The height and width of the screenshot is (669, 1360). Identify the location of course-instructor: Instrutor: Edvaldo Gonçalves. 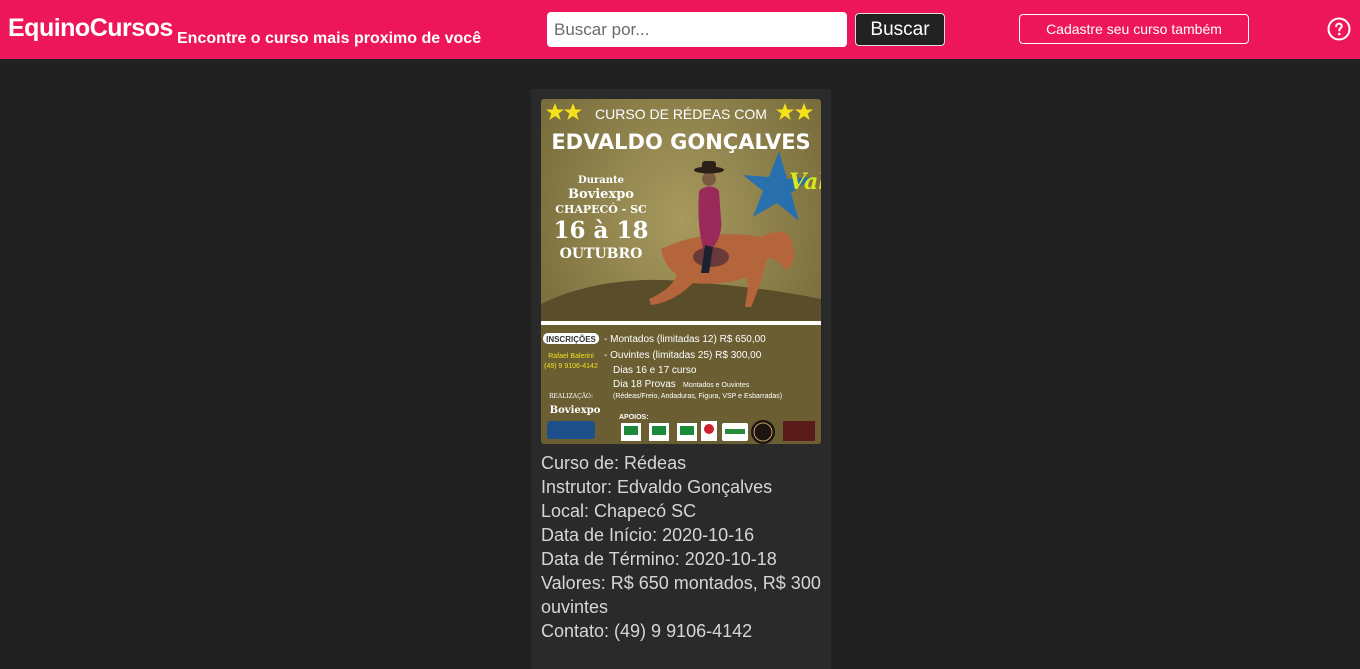
(657, 487).